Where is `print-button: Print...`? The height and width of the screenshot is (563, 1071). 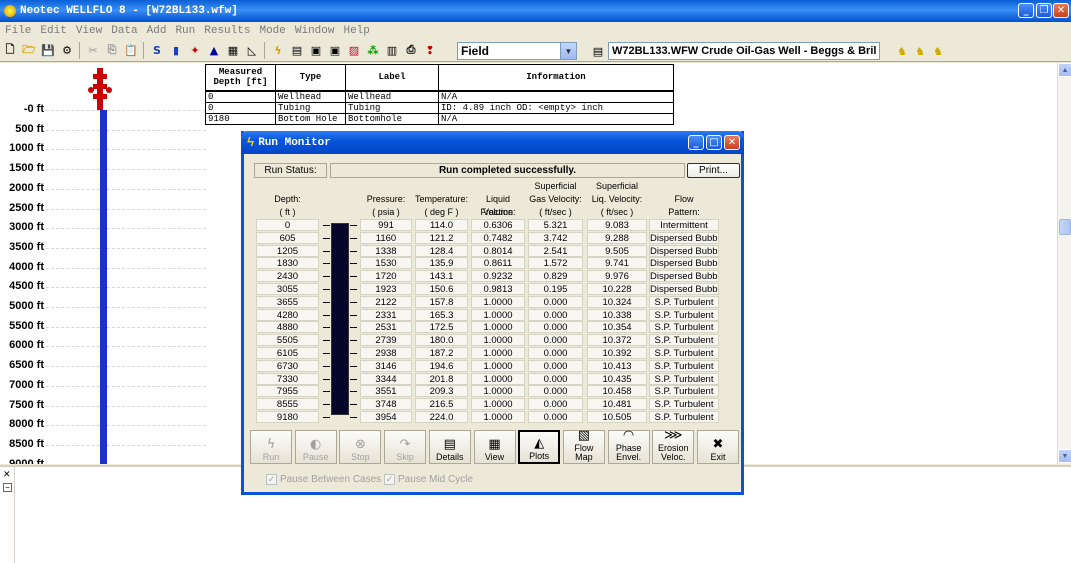
print-button: Print... is located at coordinates (713, 170).